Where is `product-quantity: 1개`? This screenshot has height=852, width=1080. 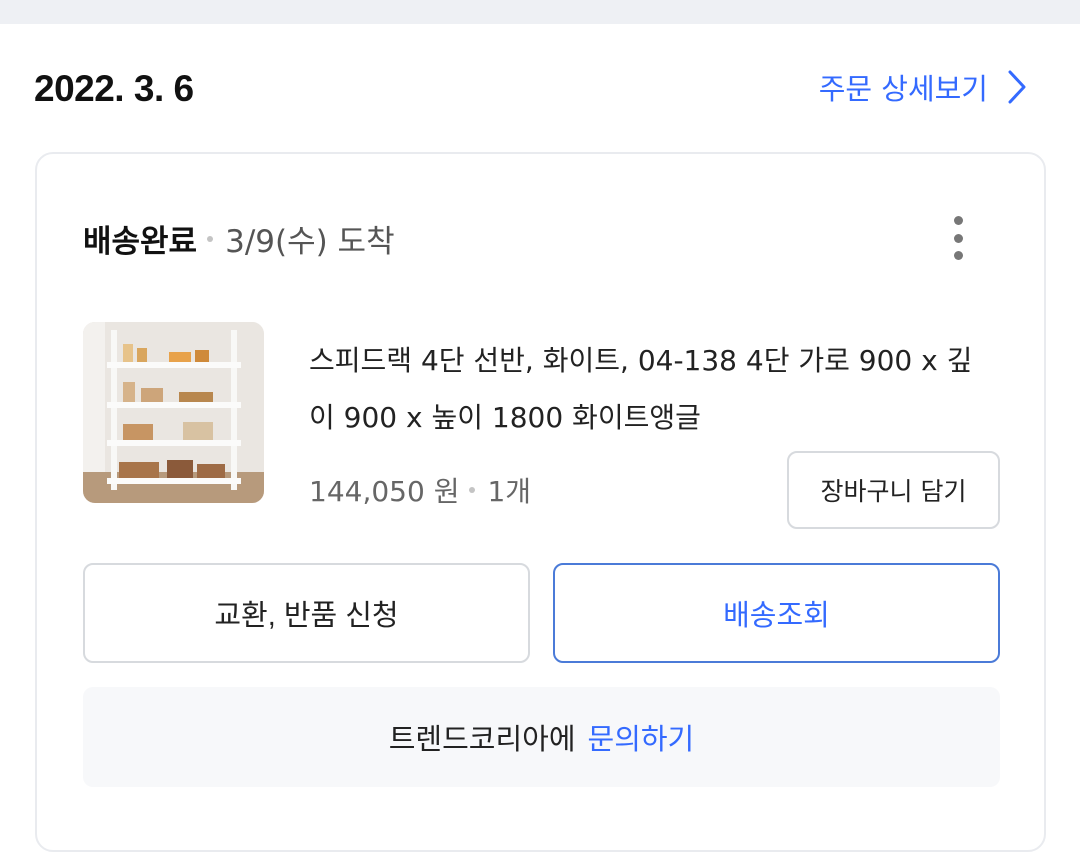 product-quantity: 1개 is located at coordinates (509, 491).